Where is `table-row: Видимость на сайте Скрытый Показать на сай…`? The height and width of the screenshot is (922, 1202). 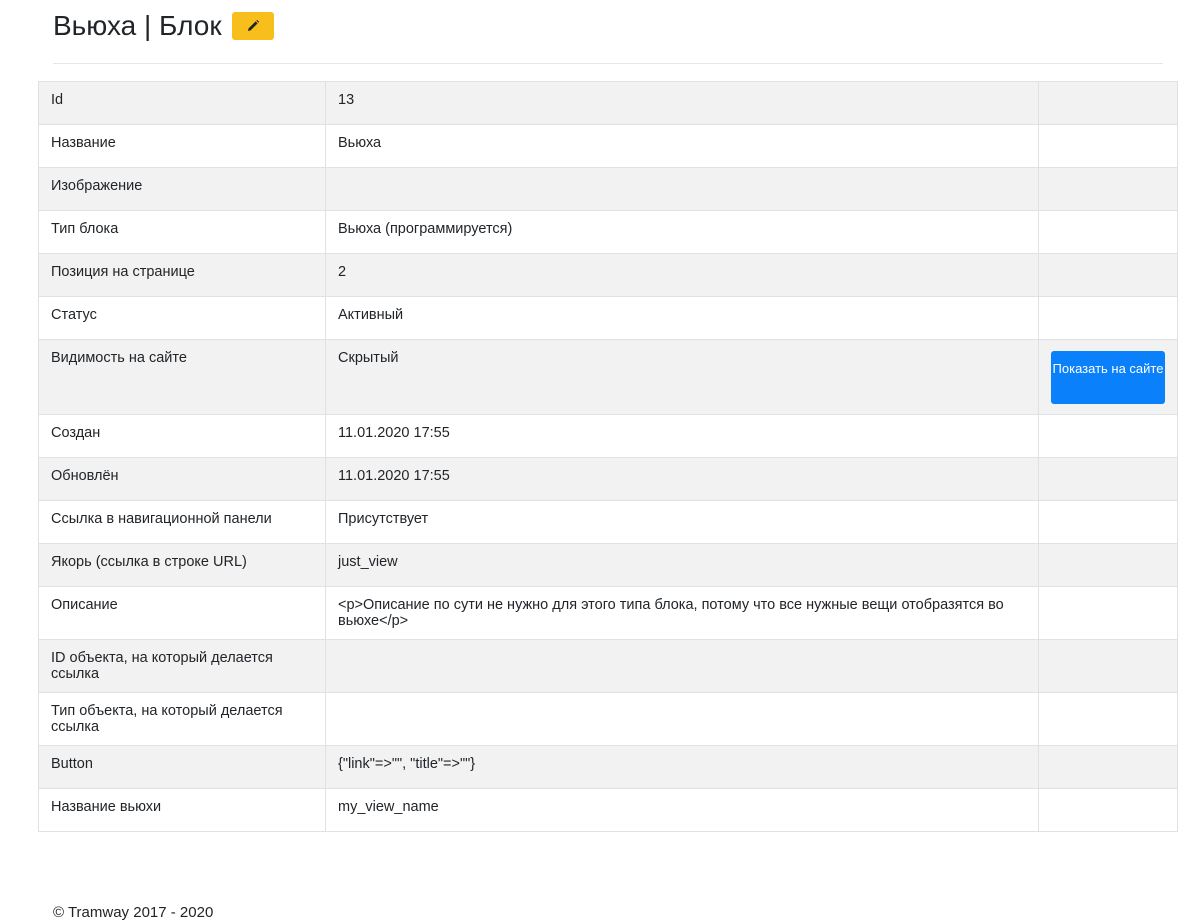
table-row: Видимость на сайте Скрытый Показать на сай… is located at coordinates (608, 377).